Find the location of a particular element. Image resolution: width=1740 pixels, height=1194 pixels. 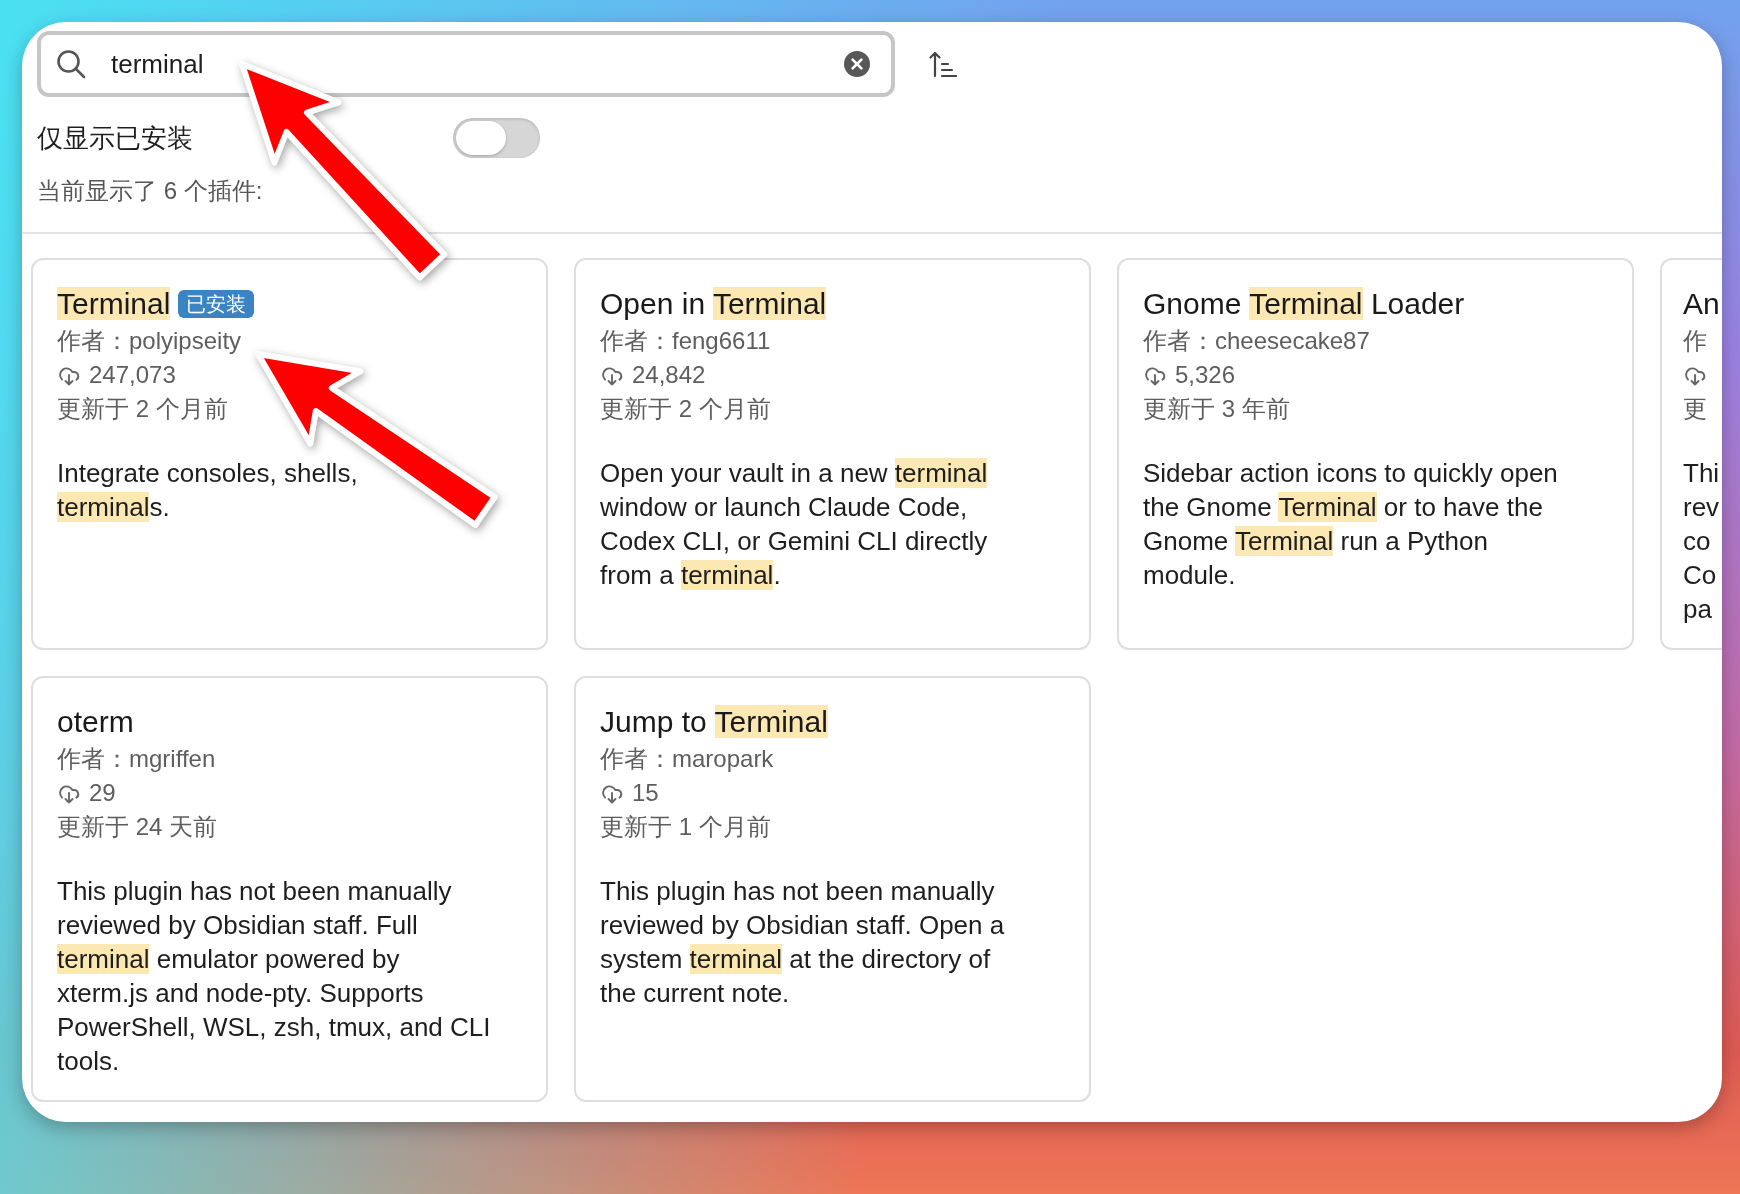

plugin-author: 作 is located at coordinates (1695, 341).